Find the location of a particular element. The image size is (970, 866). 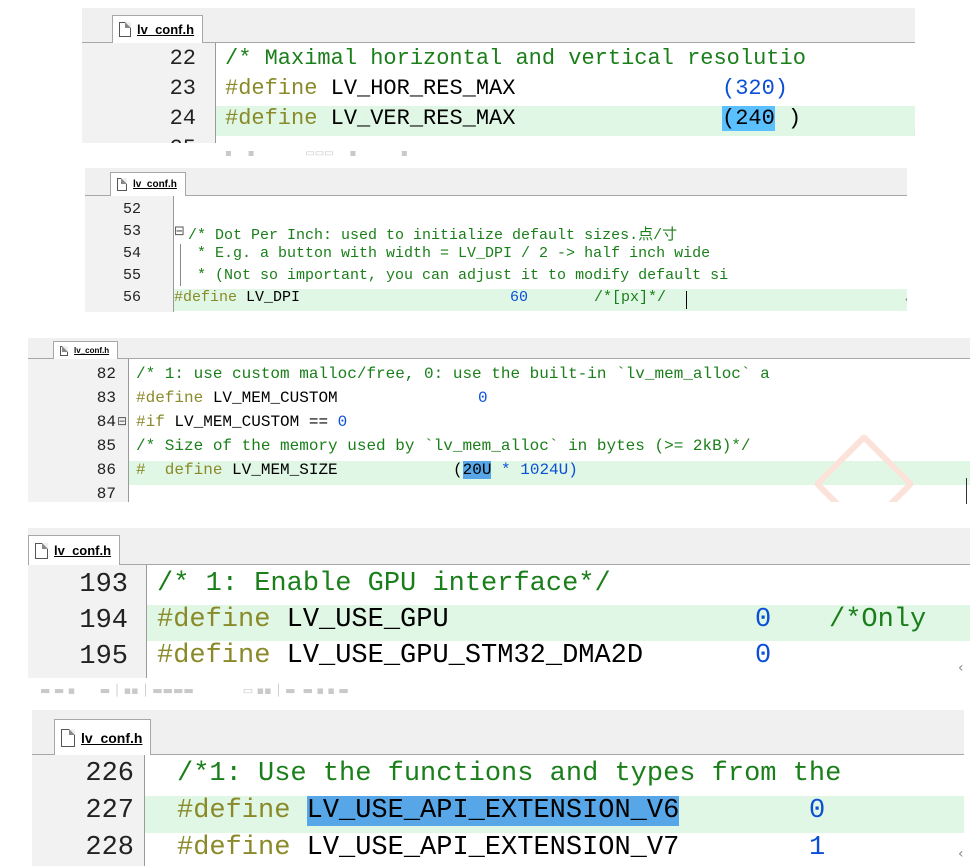

preprocessor-directive: #if is located at coordinates (150, 422).